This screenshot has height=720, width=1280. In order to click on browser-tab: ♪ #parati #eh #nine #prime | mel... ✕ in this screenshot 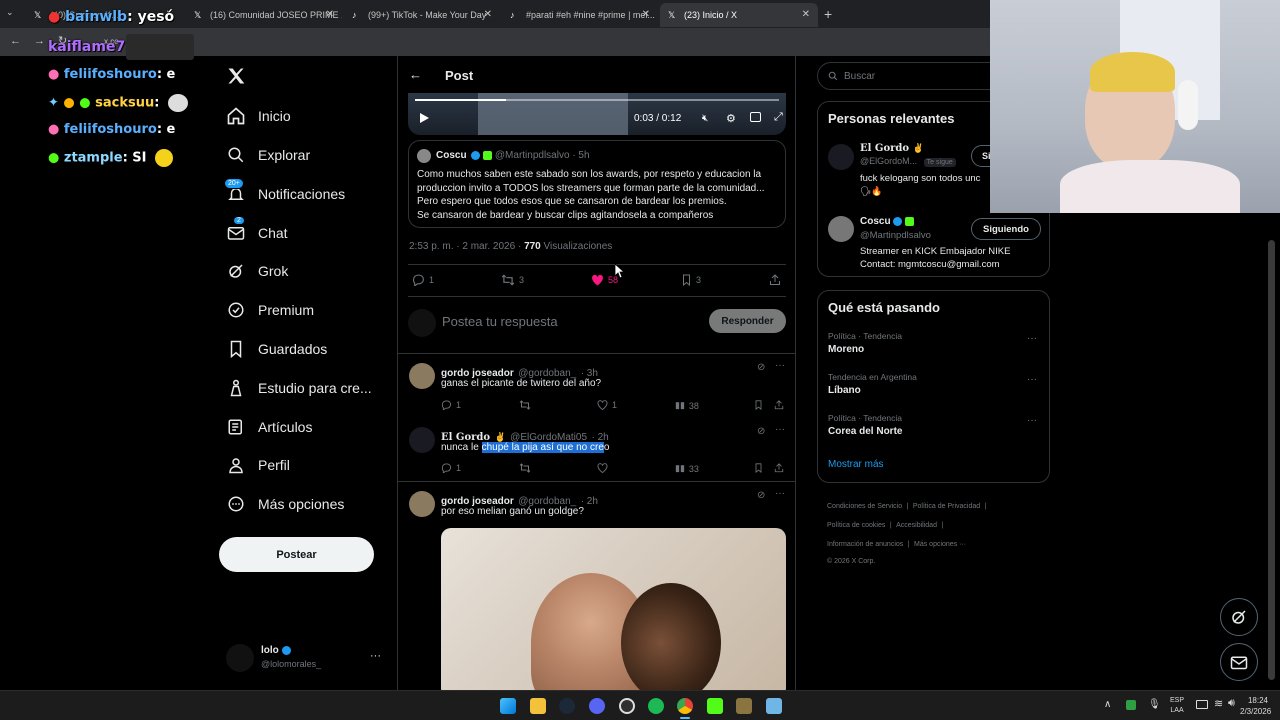, I will do `click(580, 15)`.